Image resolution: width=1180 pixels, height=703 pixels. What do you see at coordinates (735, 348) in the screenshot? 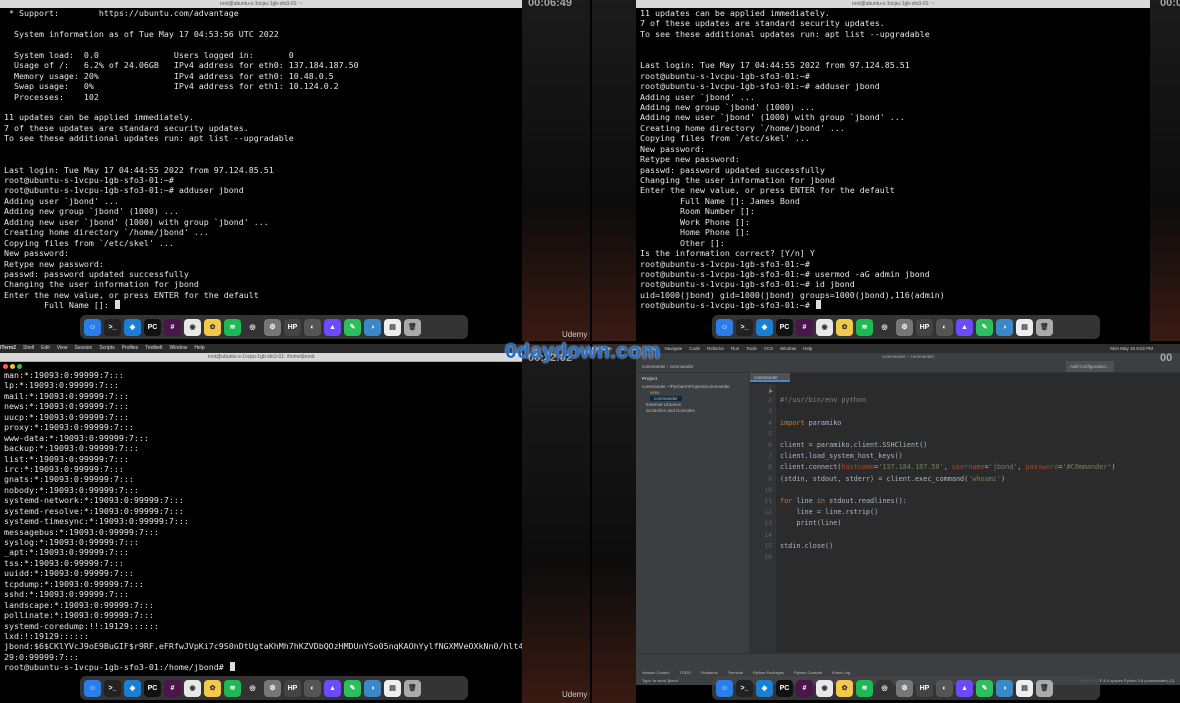
I see `menu-item: Run` at bounding box center [735, 348].